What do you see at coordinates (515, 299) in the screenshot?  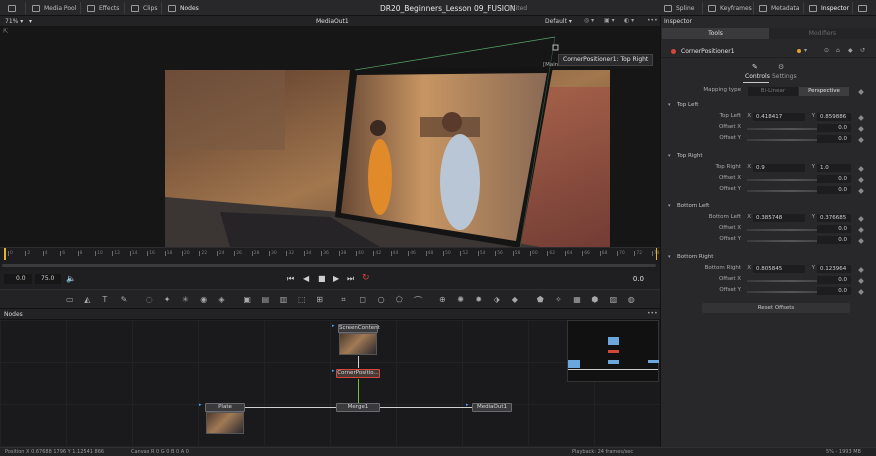 I see `3d-shape-icon: ◆` at bounding box center [515, 299].